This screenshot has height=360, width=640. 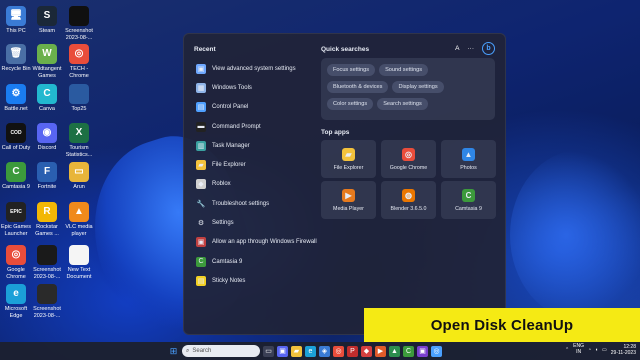 I want to click on account-button: A, so click(x=457, y=48).